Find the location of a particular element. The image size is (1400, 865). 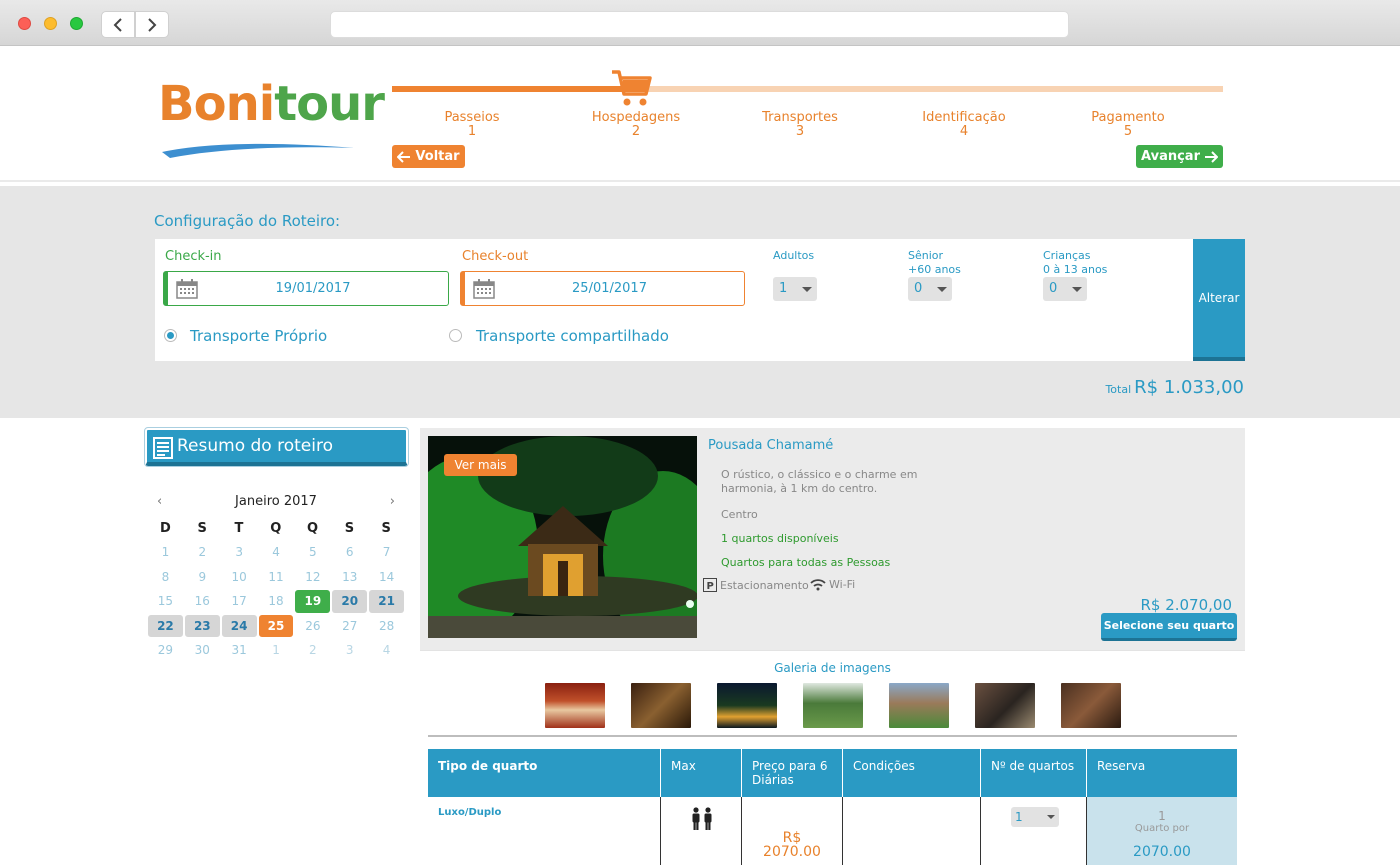

calendar-day: 13 is located at coordinates (349, 577).